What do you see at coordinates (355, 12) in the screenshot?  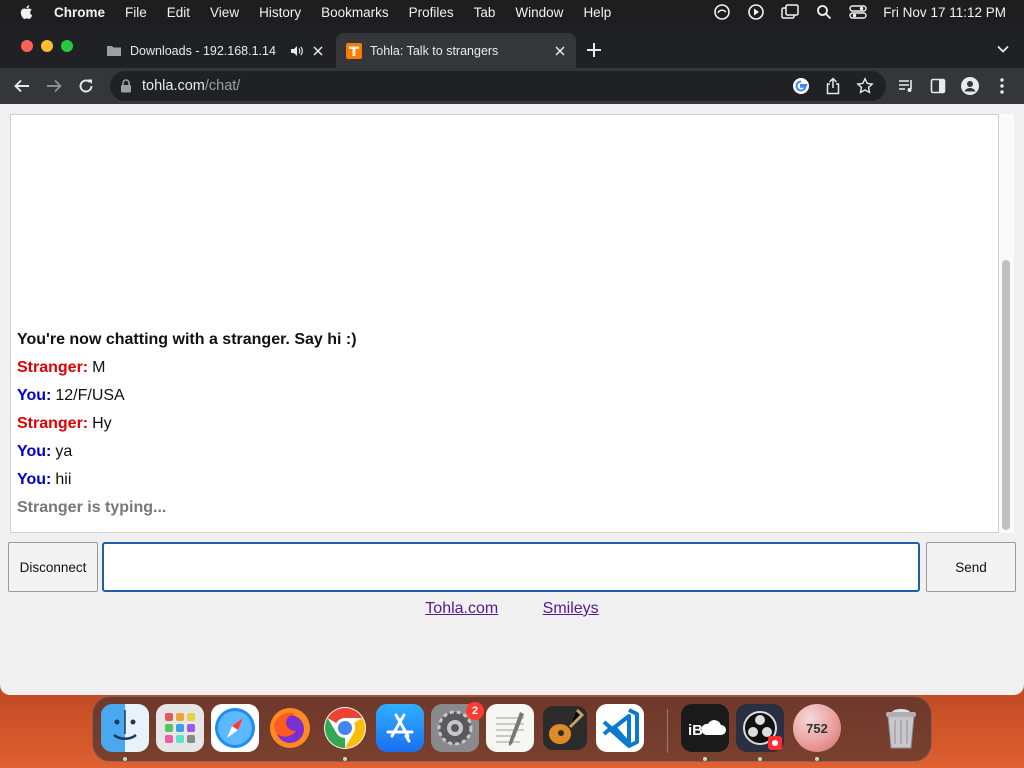 I see `menu-bookmarks: Bookmarks` at bounding box center [355, 12].